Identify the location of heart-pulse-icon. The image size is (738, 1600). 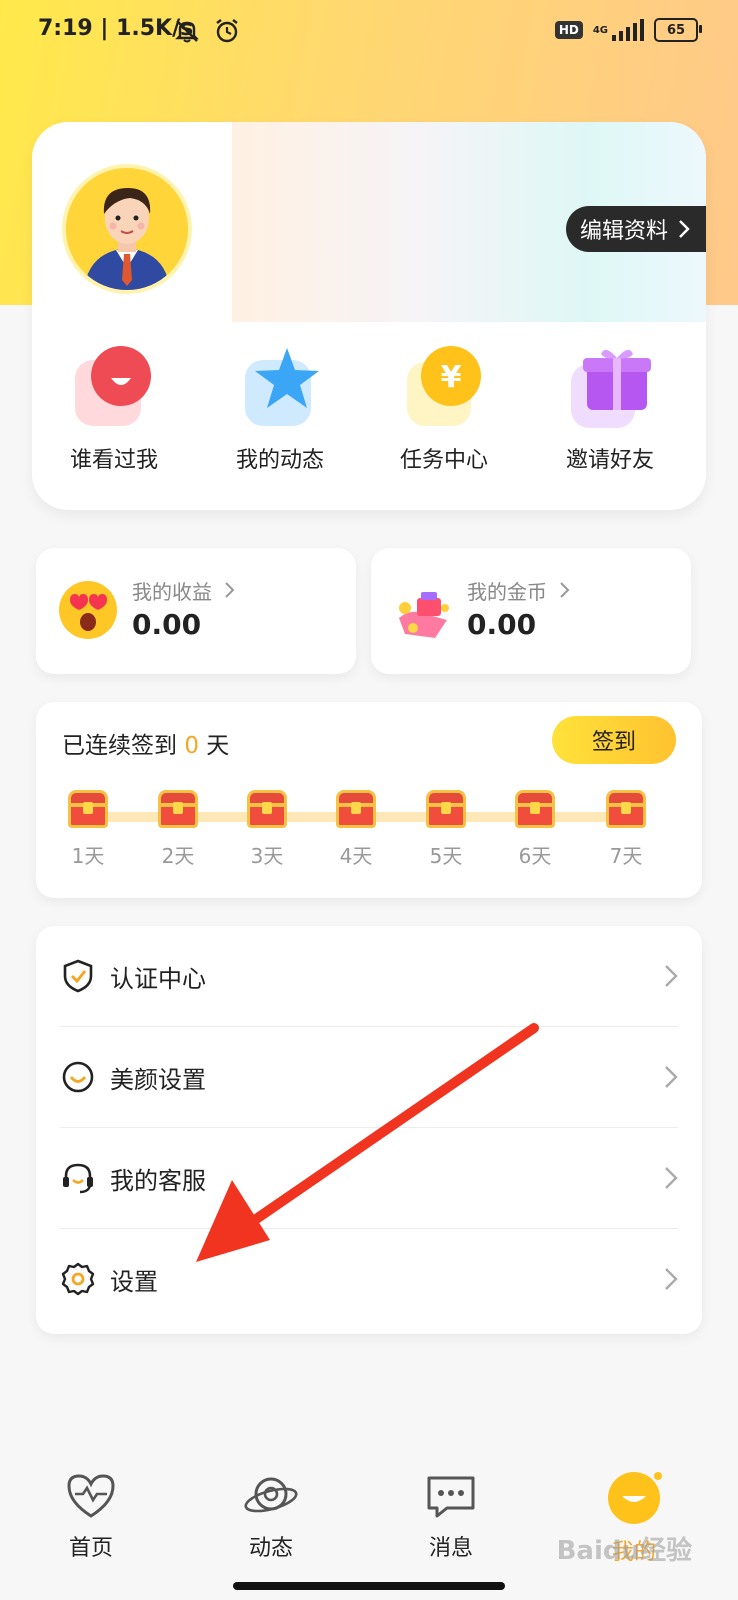
(91, 1496).